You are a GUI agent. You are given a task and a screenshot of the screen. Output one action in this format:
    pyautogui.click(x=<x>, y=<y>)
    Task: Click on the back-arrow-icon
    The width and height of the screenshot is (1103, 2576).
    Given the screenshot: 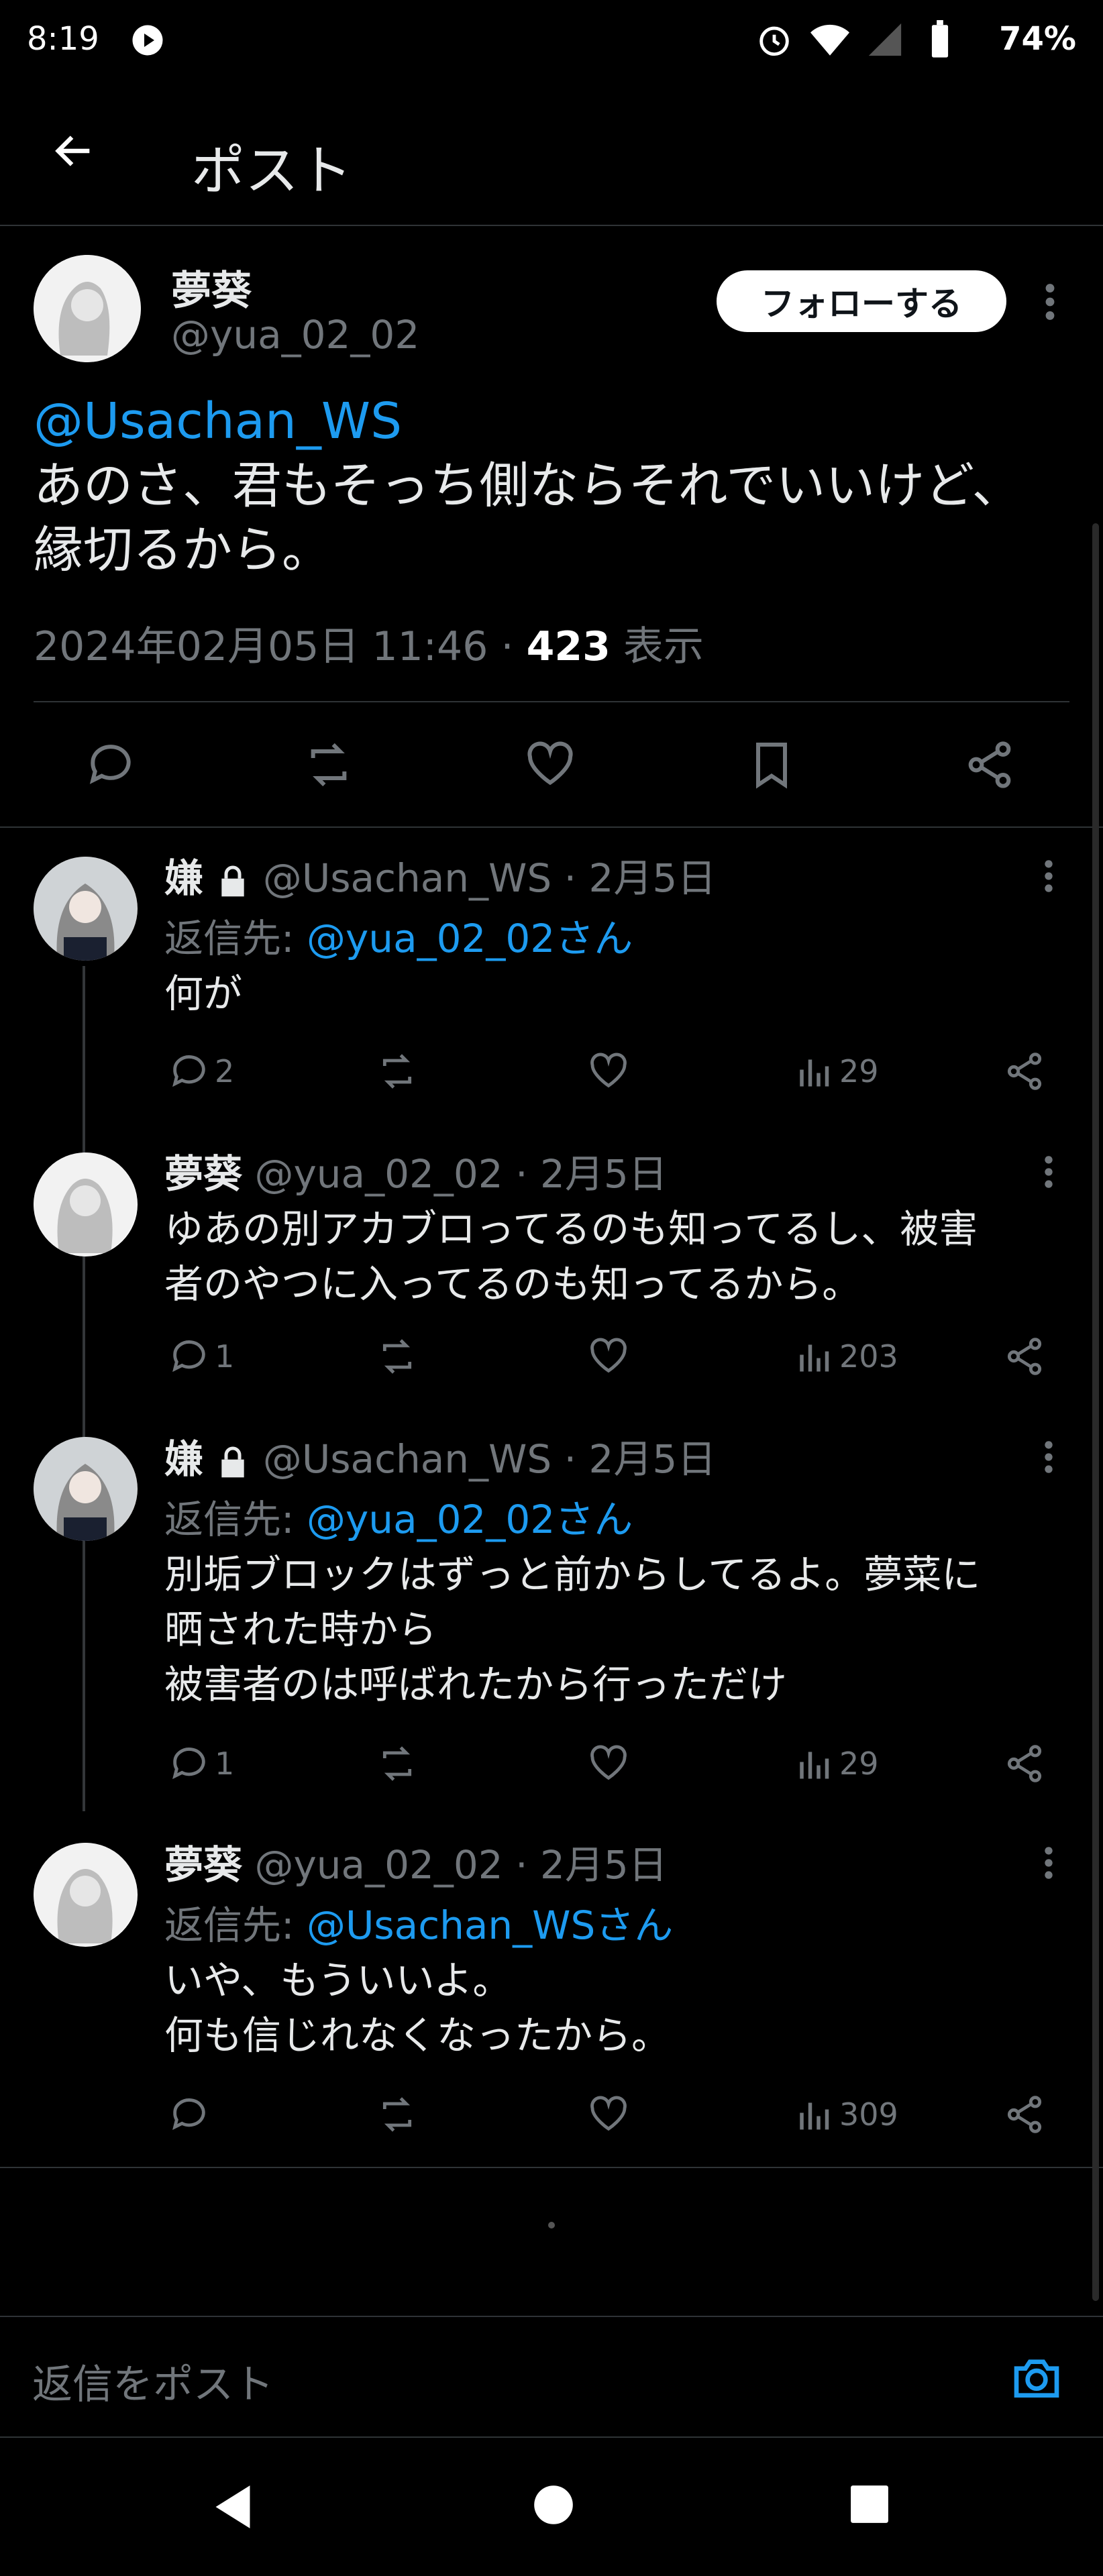 What is the action you would take?
    pyautogui.click(x=74, y=150)
    